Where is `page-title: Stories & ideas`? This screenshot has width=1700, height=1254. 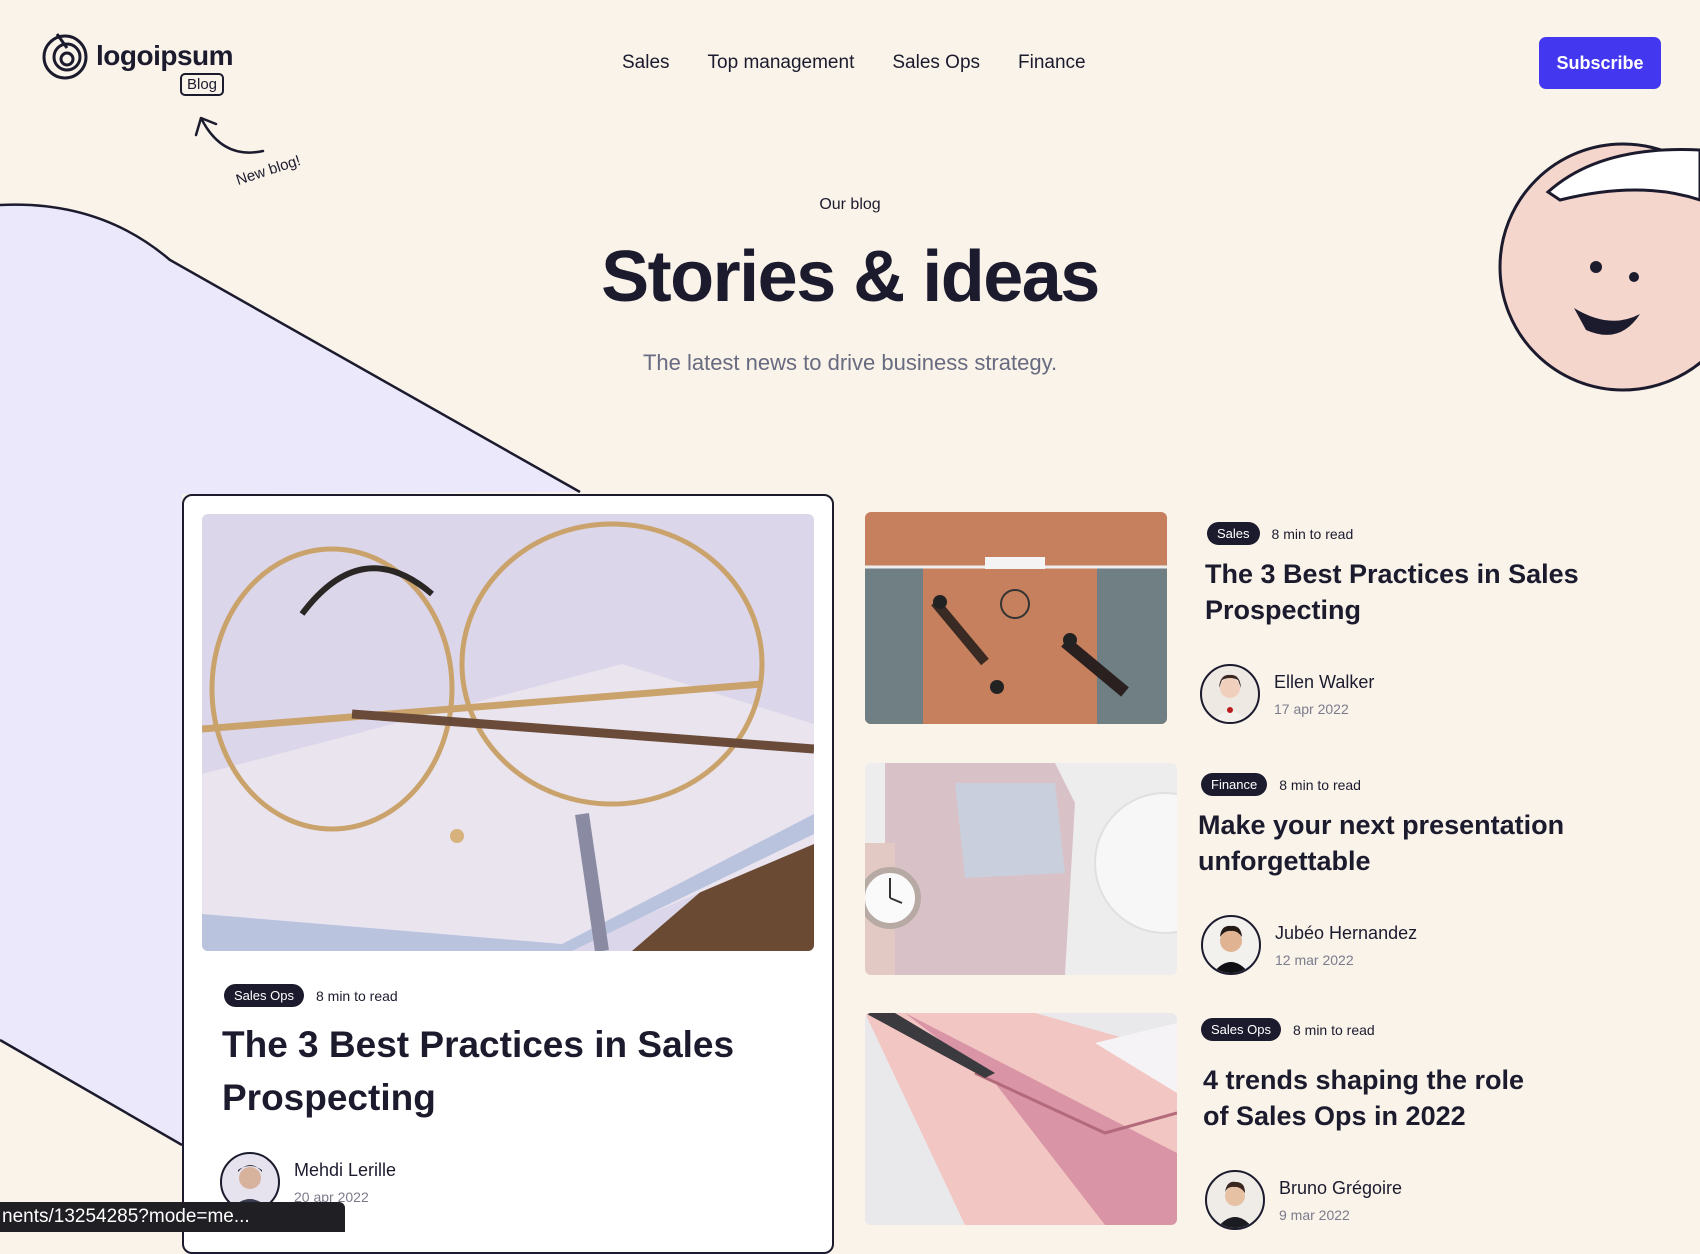 page-title: Stories & ideas is located at coordinates (850, 277).